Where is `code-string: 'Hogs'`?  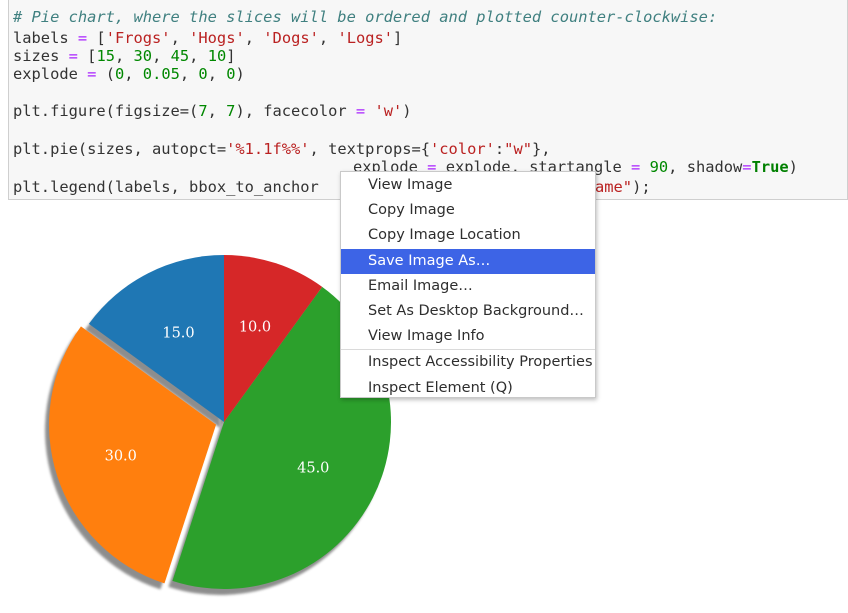 code-string: 'Hogs' is located at coordinates (217, 38).